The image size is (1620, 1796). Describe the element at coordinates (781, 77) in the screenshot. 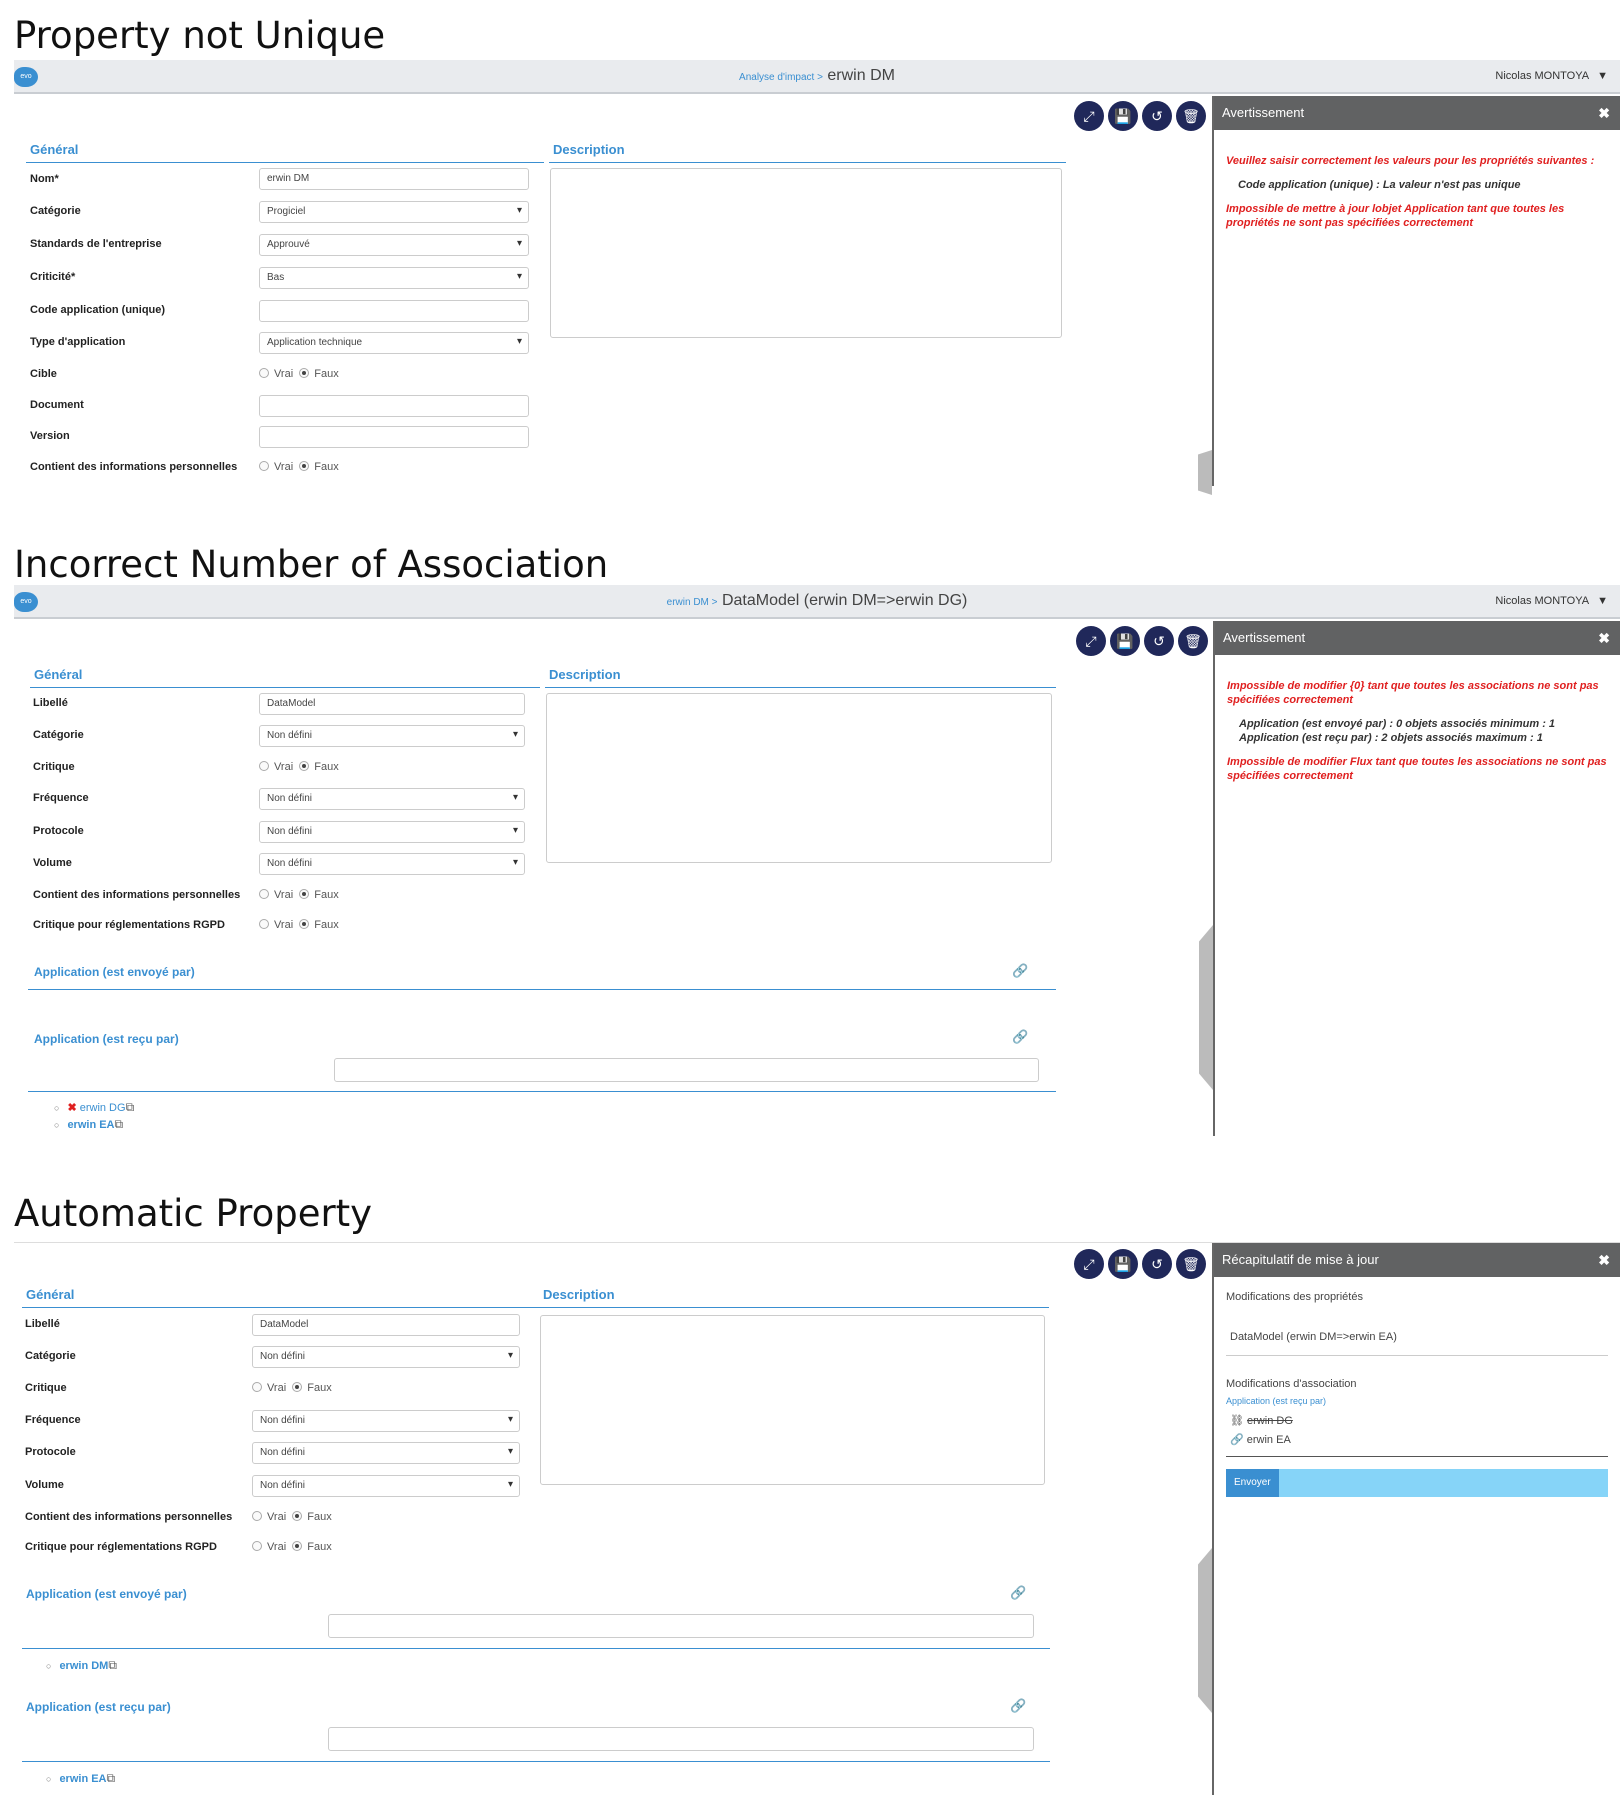

I see `breadcrumb-parent: Analyse d'impact >` at that location.